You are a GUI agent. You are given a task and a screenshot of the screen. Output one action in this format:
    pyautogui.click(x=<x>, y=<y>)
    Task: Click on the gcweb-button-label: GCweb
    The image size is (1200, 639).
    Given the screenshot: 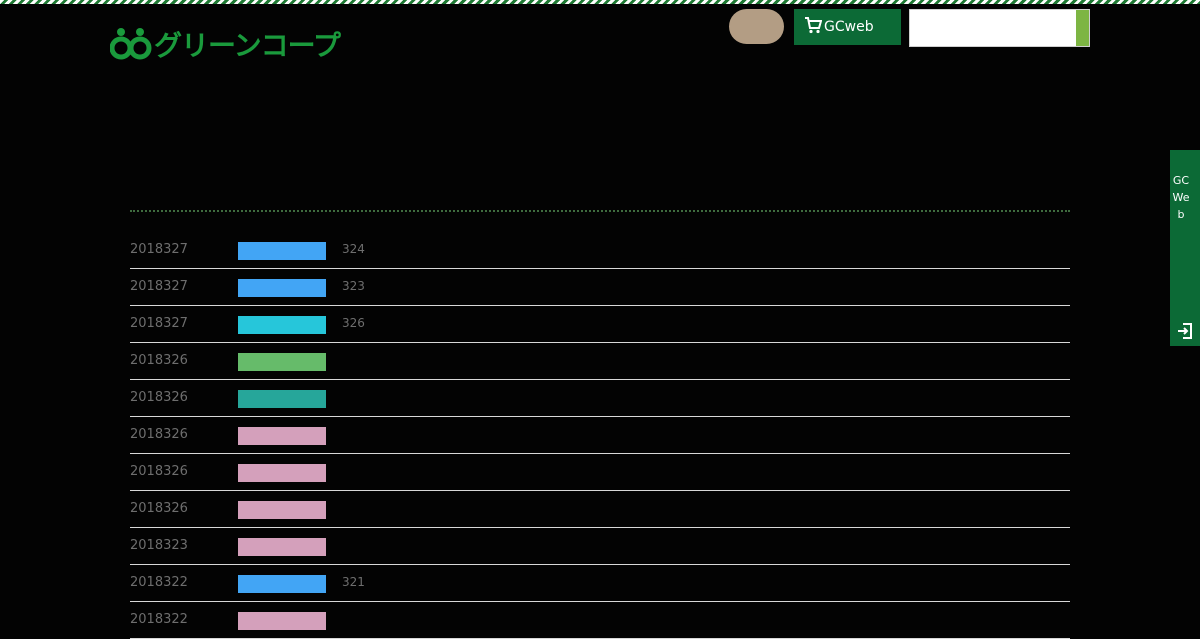 What is the action you would take?
    pyautogui.click(x=849, y=27)
    